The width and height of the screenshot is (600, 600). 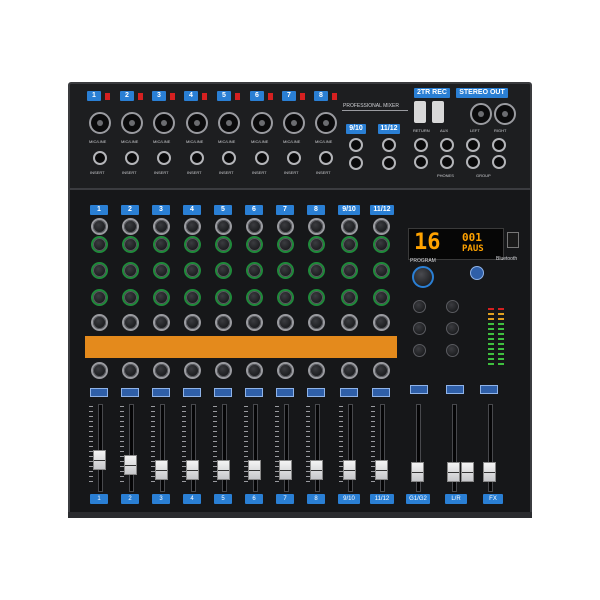 What do you see at coordinates (447, 162) in the screenshot?
I see `phones-jack` at bounding box center [447, 162].